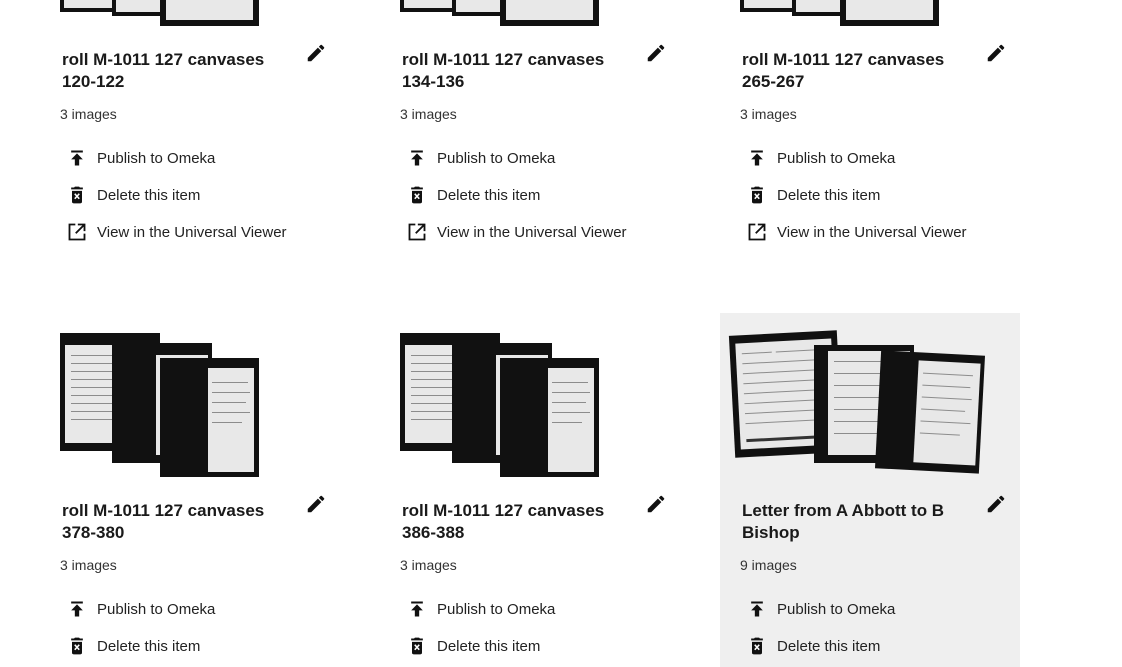 This screenshot has width=1122, height=667. What do you see at coordinates (172, 522) in the screenshot?
I see `item-title: roll M-1011 127 canvases 378-380` at bounding box center [172, 522].